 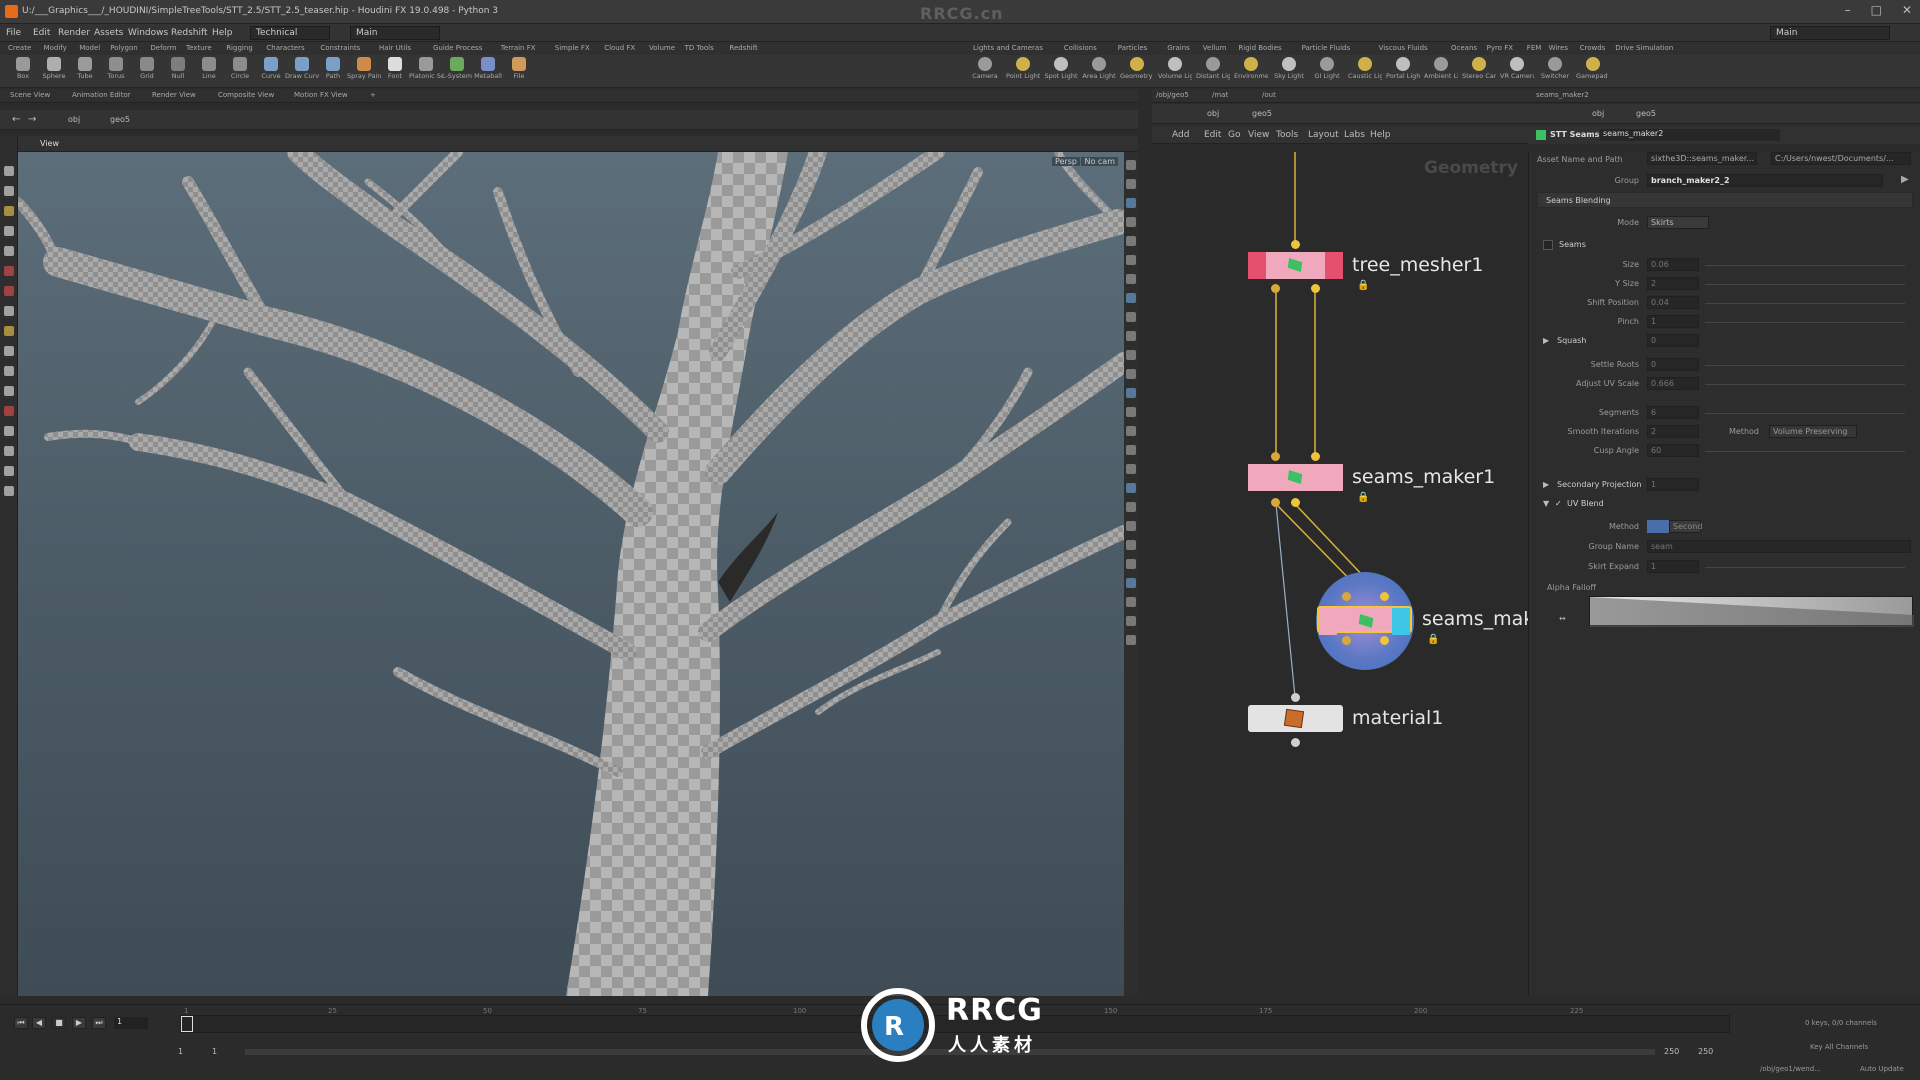 I want to click on shelf-tool: Volume Light, so click(x=1175, y=68).